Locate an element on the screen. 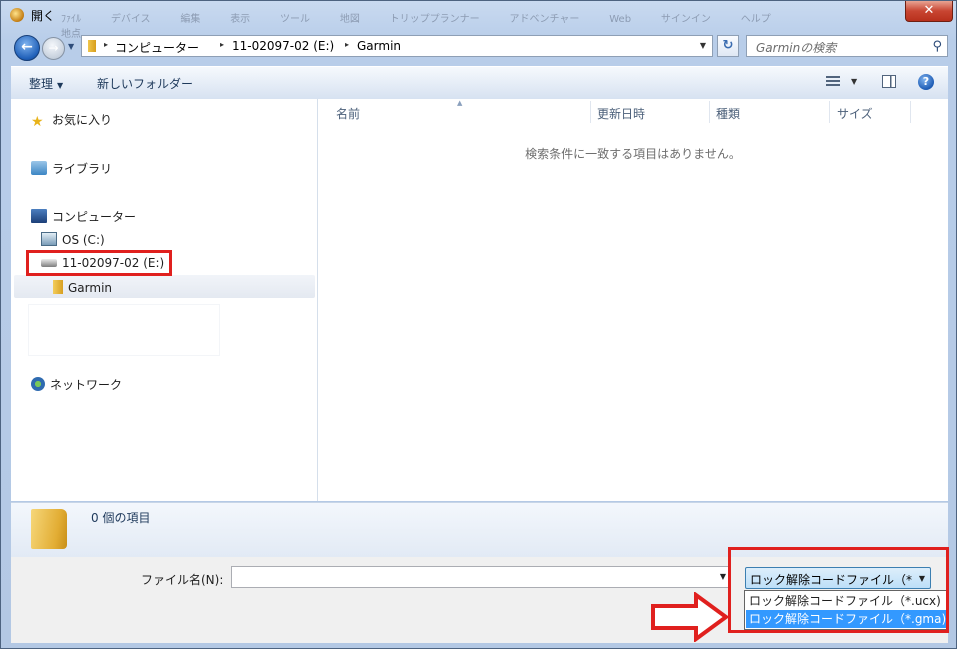  breadcrumb-garmin: Garmin is located at coordinates (379, 46).